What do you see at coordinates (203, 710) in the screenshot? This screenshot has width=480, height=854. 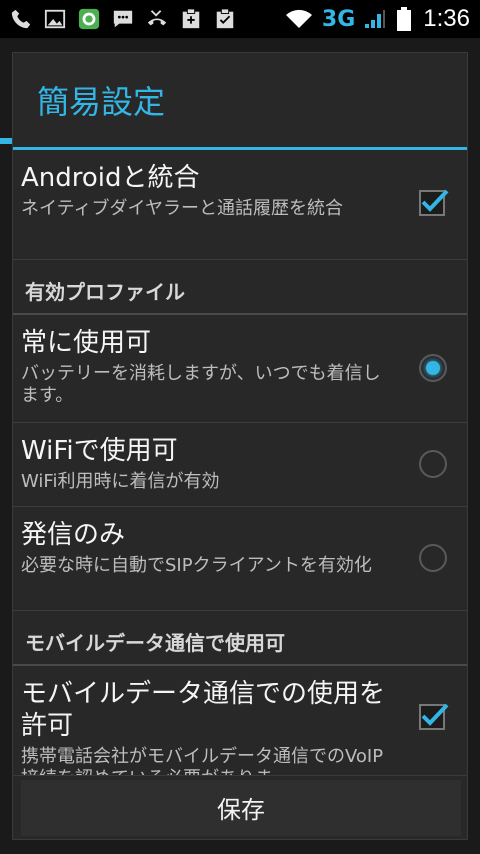 I see `setting-title: モバイルデータ通信での使用を許可` at bounding box center [203, 710].